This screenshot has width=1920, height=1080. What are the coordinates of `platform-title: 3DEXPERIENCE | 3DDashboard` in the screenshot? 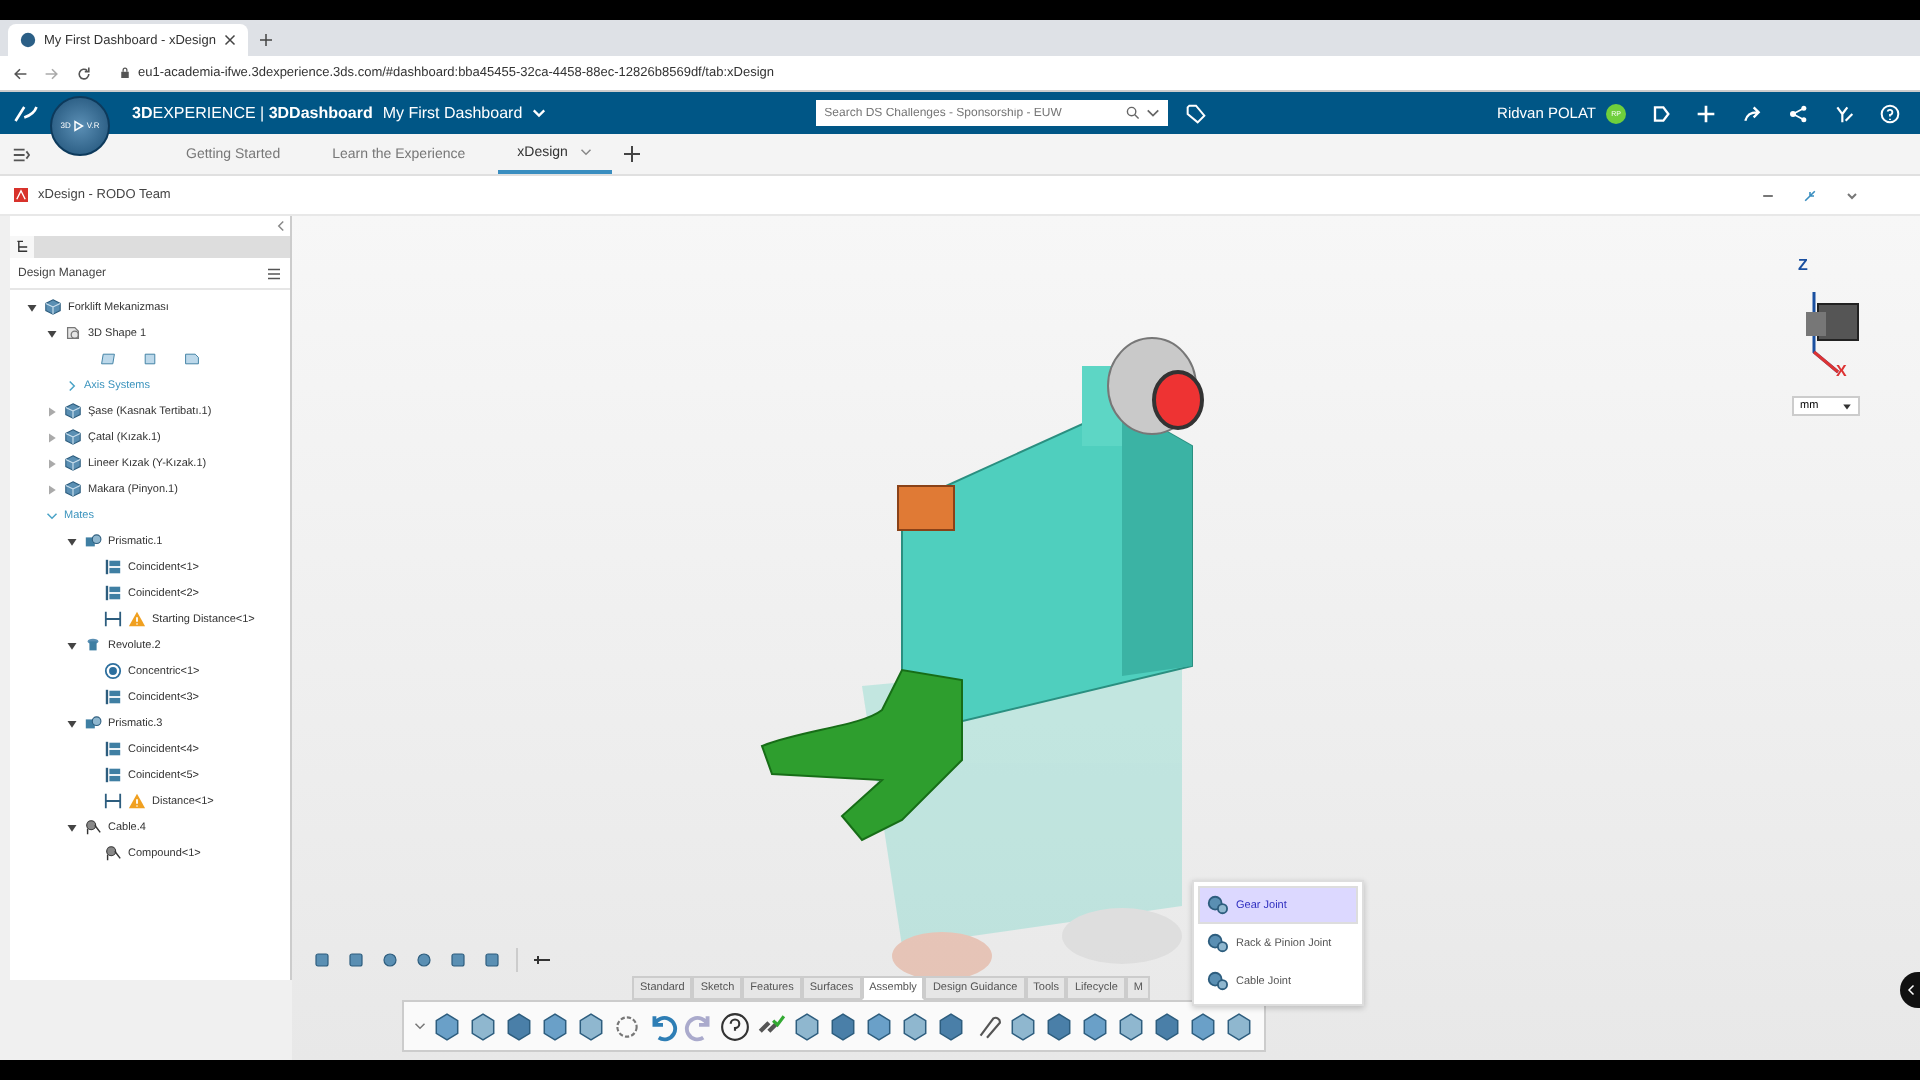 It's located at (252, 113).